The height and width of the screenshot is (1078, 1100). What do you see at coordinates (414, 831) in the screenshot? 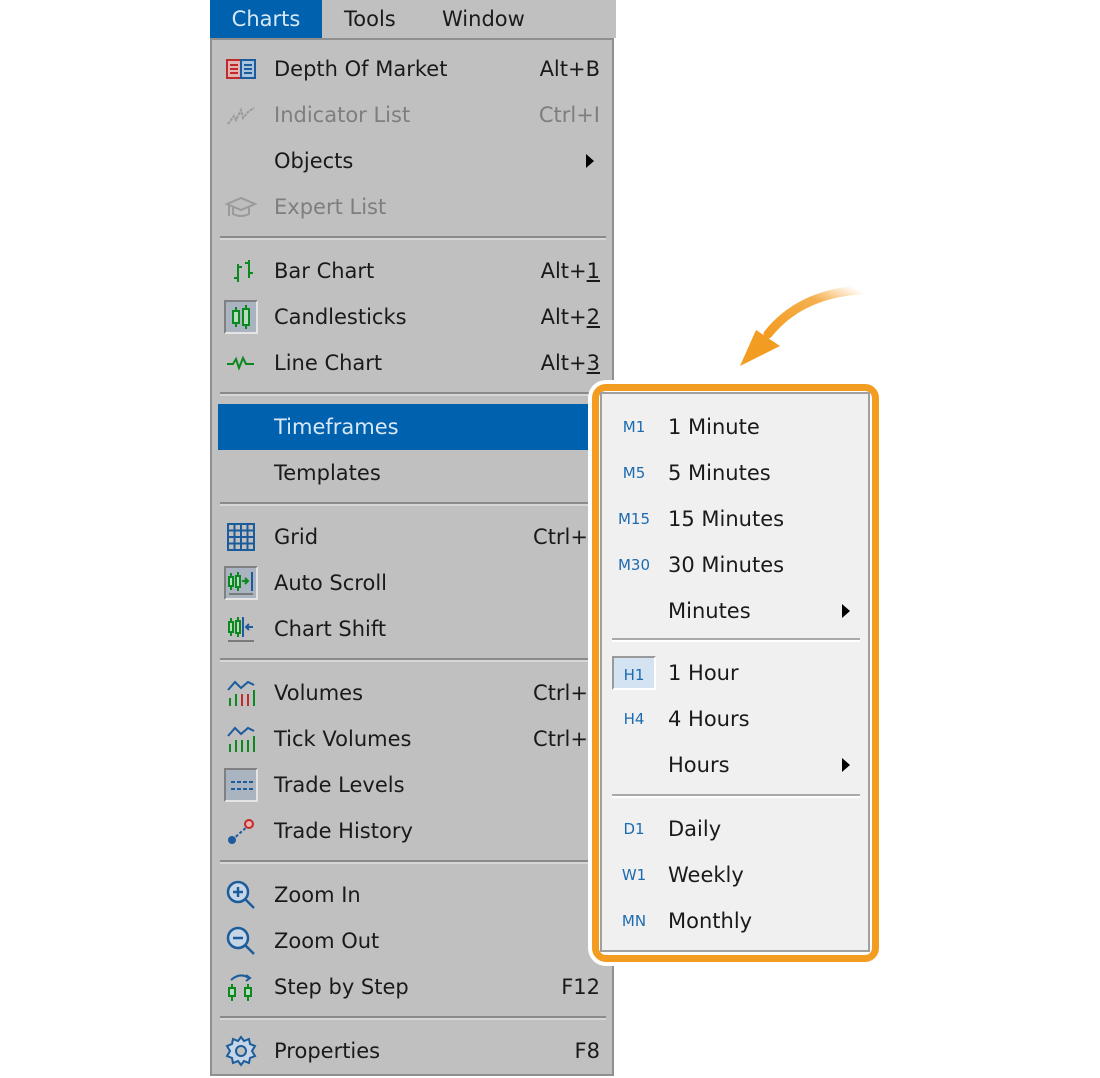
I see `menu-item-trade-history: Trade History` at bounding box center [414, 831].